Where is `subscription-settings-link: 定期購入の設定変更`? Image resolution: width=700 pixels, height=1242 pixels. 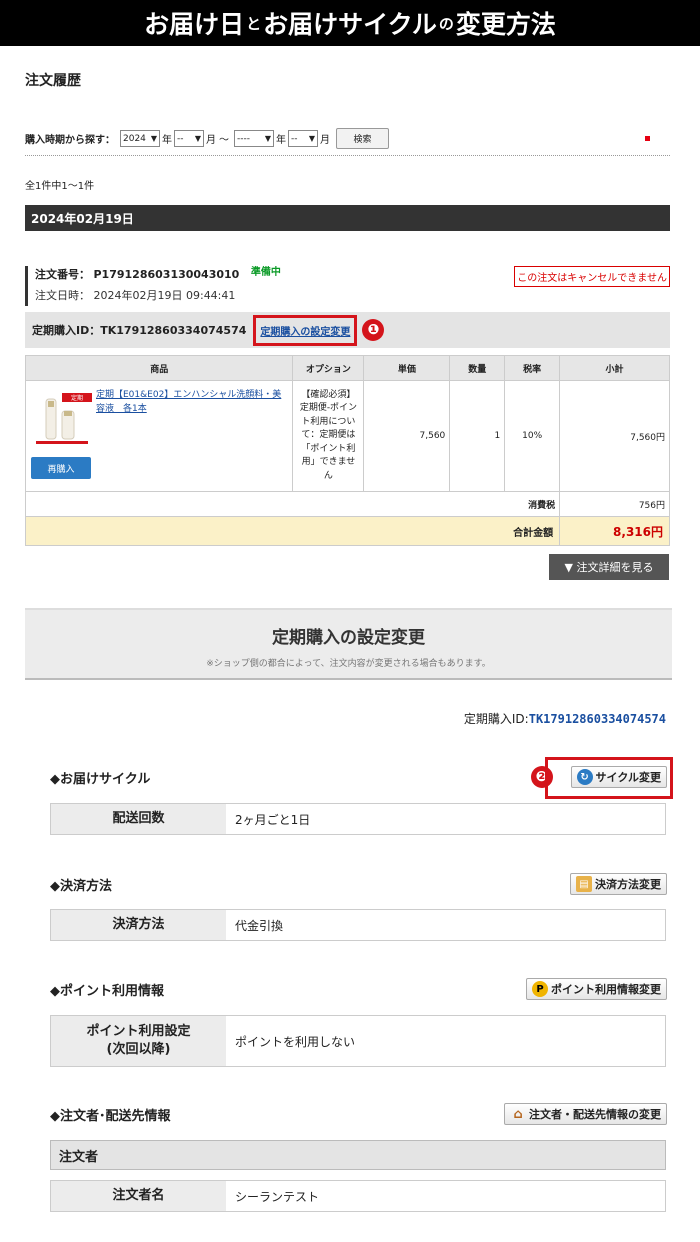
subscription-settings-link: 定期購入の設定変更 is located at coordinates (305, 330).